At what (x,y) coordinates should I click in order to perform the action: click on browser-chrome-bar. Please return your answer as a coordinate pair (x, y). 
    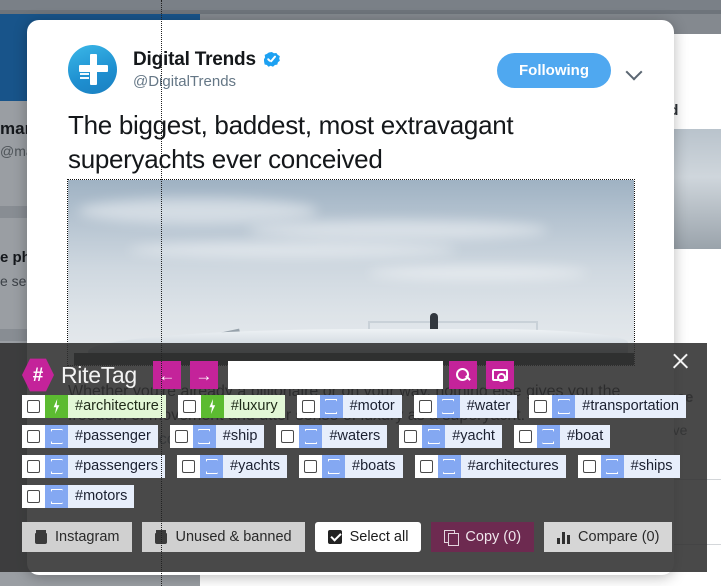
    Looking at the image, I should click on (360, 5).